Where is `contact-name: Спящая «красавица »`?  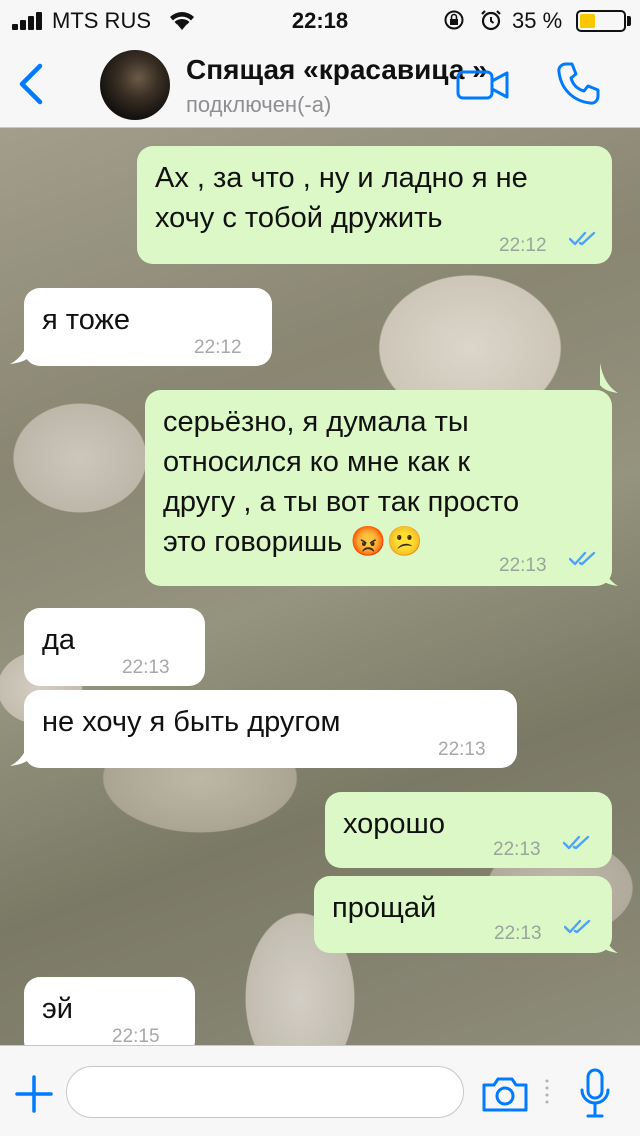 contact-name: Спящая «красавица » is located at coordinates (337, 70).